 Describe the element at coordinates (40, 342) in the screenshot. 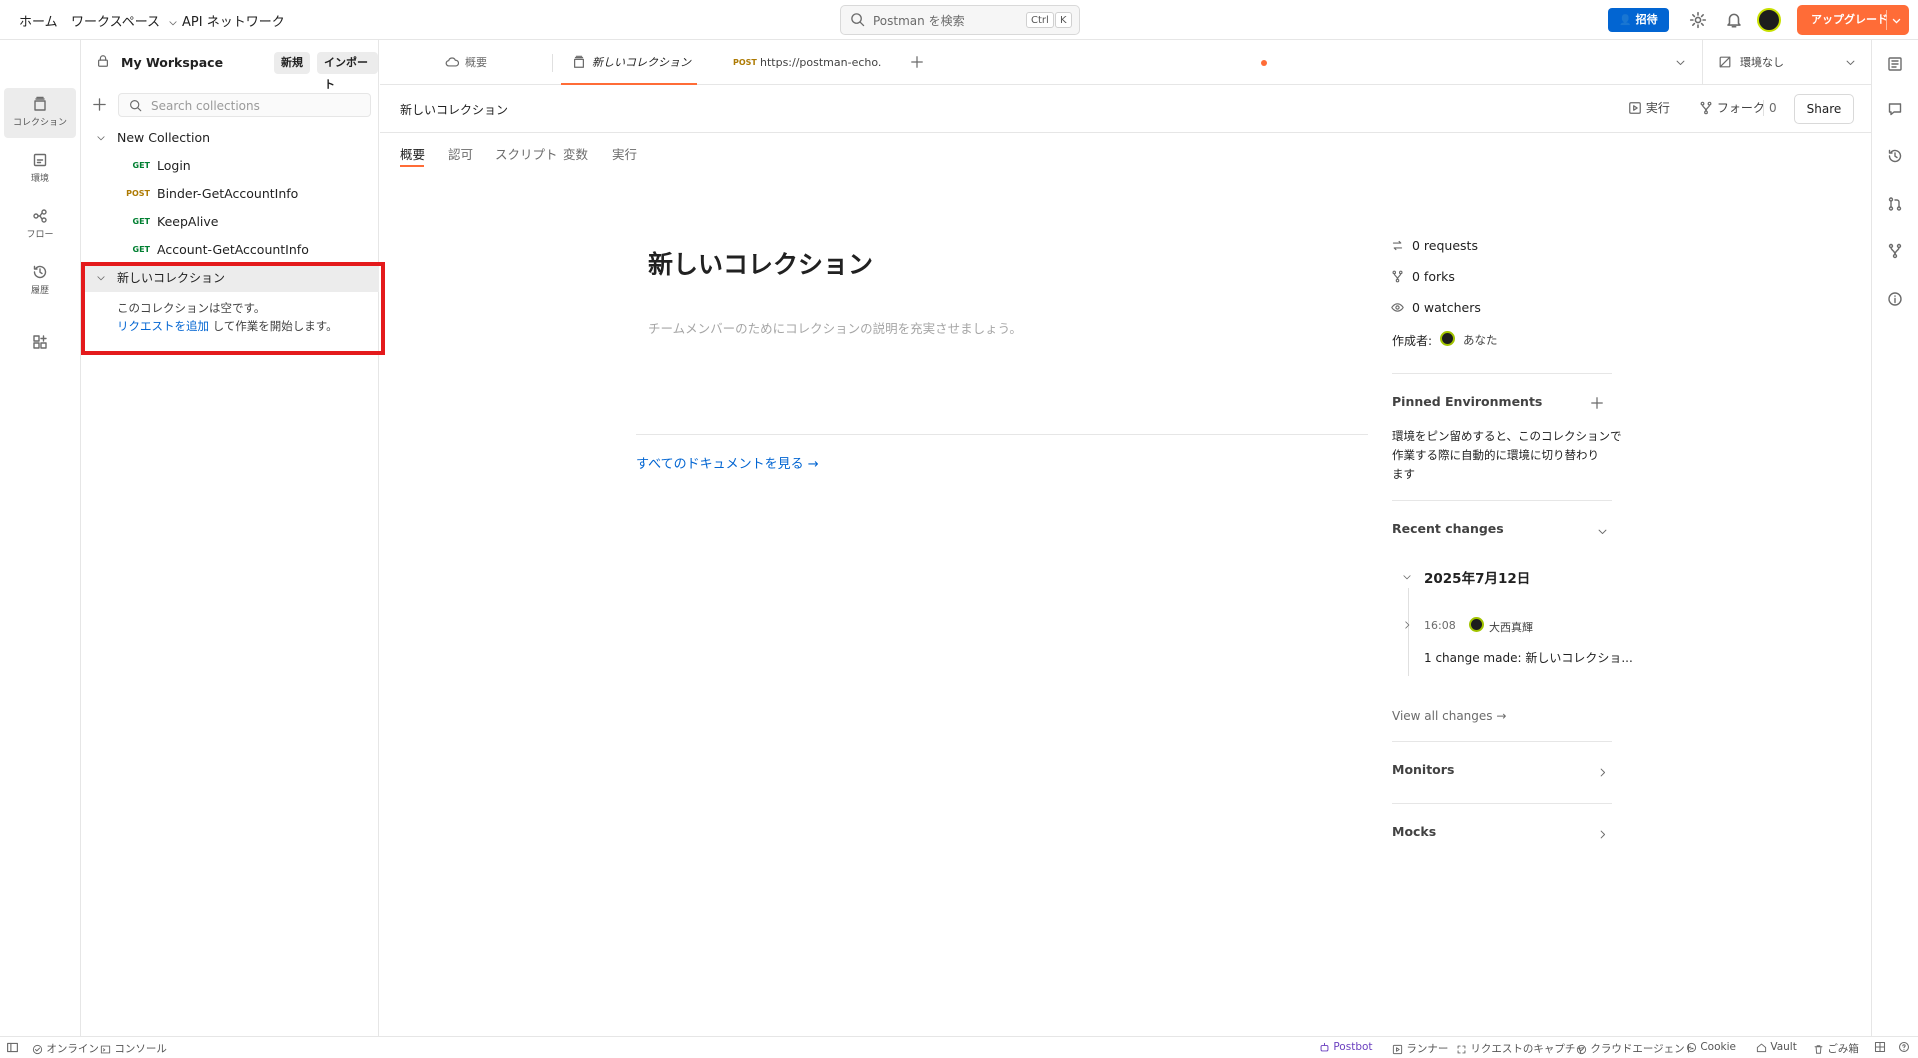

I see `add-widgets-icon` at that location.